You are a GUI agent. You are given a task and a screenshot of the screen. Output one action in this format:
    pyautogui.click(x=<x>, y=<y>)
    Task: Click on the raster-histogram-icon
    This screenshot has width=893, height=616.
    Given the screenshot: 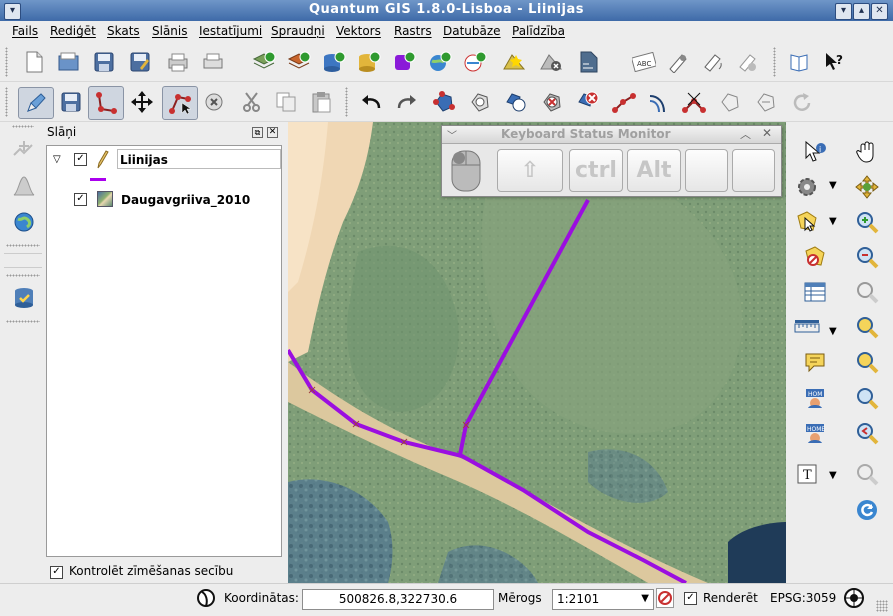 What is the action you would take?
    pyautogui.click(x=24, y=186)
    